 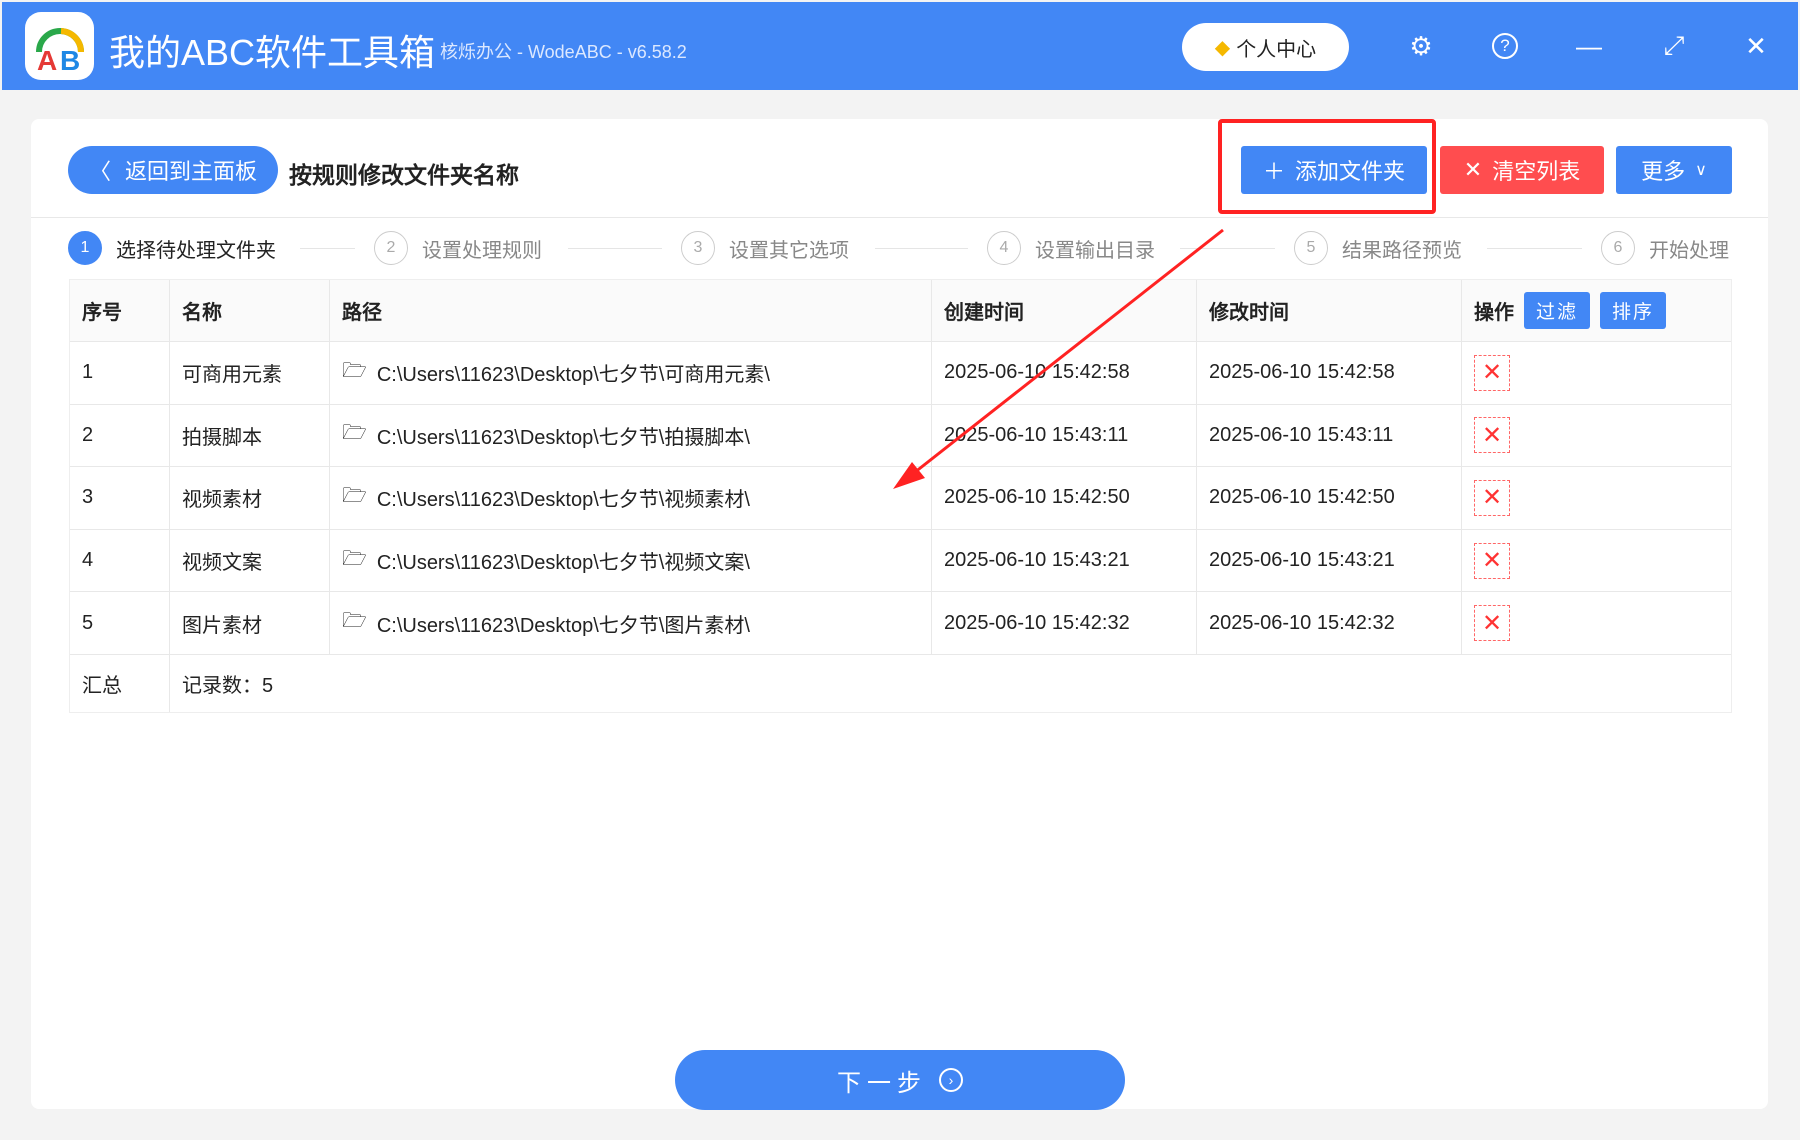 I want to click on cell-created: 2025-06-10 15:42:32, so click(x=1064, y=623).